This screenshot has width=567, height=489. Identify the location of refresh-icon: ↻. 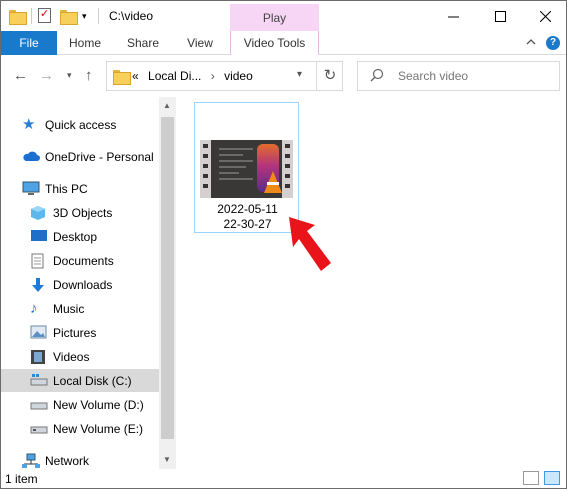
(329, 76).